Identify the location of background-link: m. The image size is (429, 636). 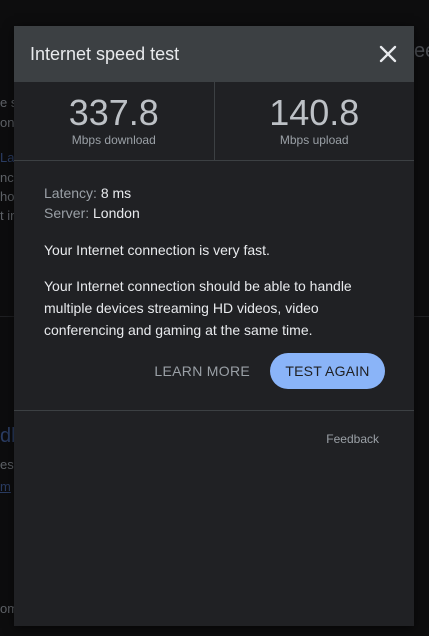
(5, 486).